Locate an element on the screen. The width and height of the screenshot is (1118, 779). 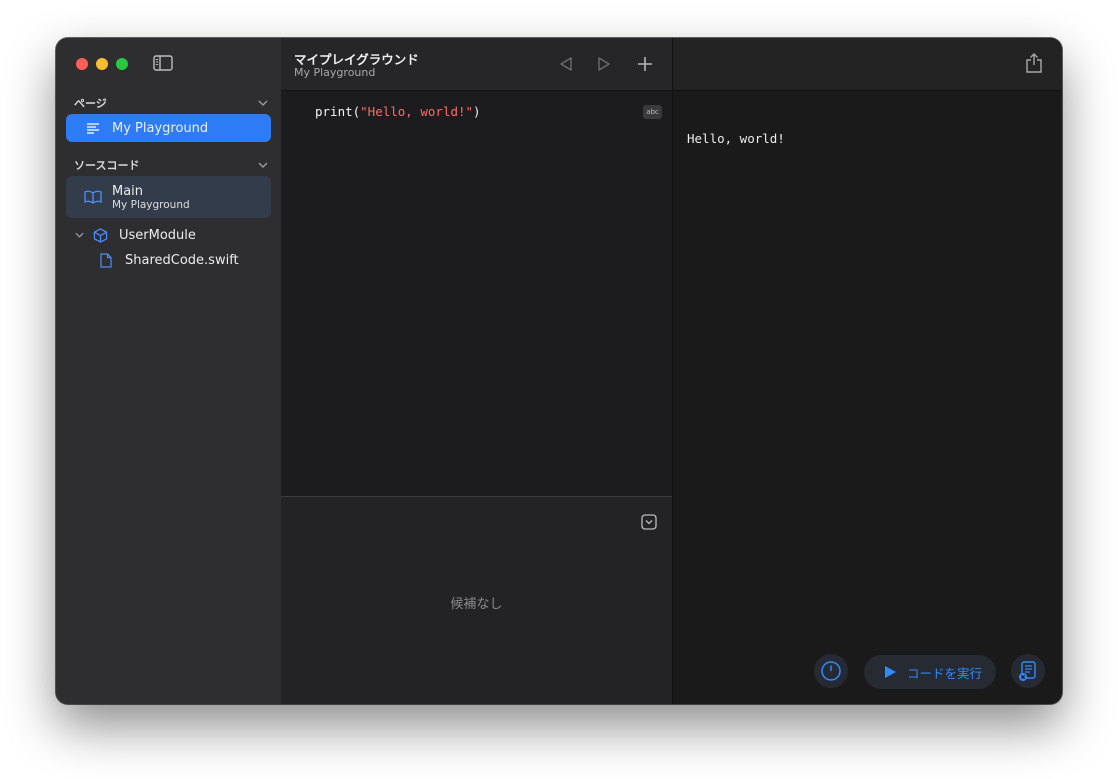
code-line: print("Hello, world!") is located at coordinates (398, 111).